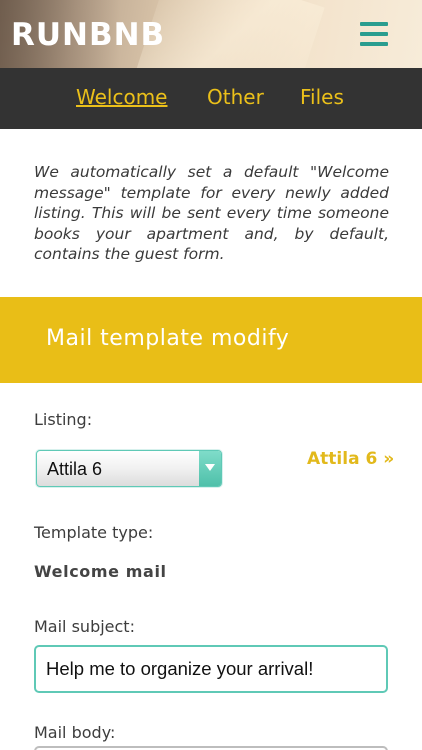  I want to click on menu-bar-bottom, so click(374, 44).